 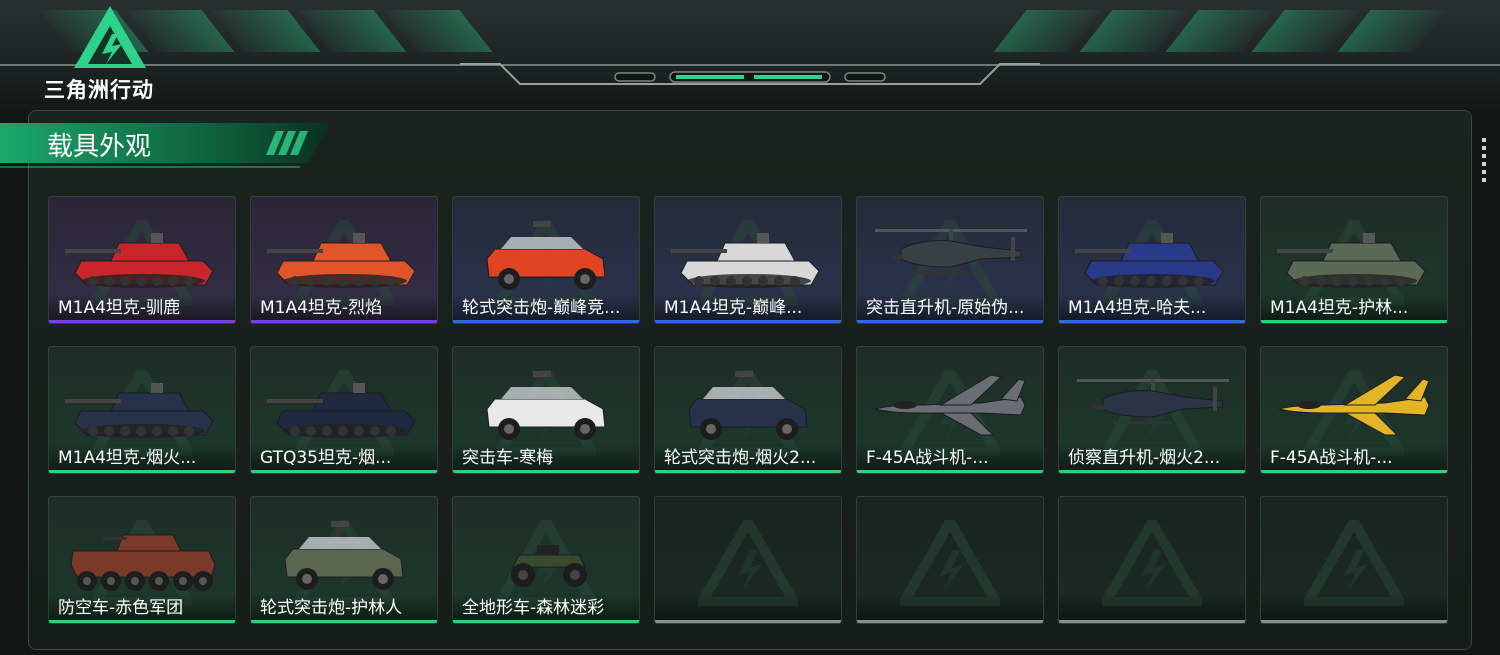 I want to click on skin-name: 全地形车-森林迷彩, so click(x=533, y=608).